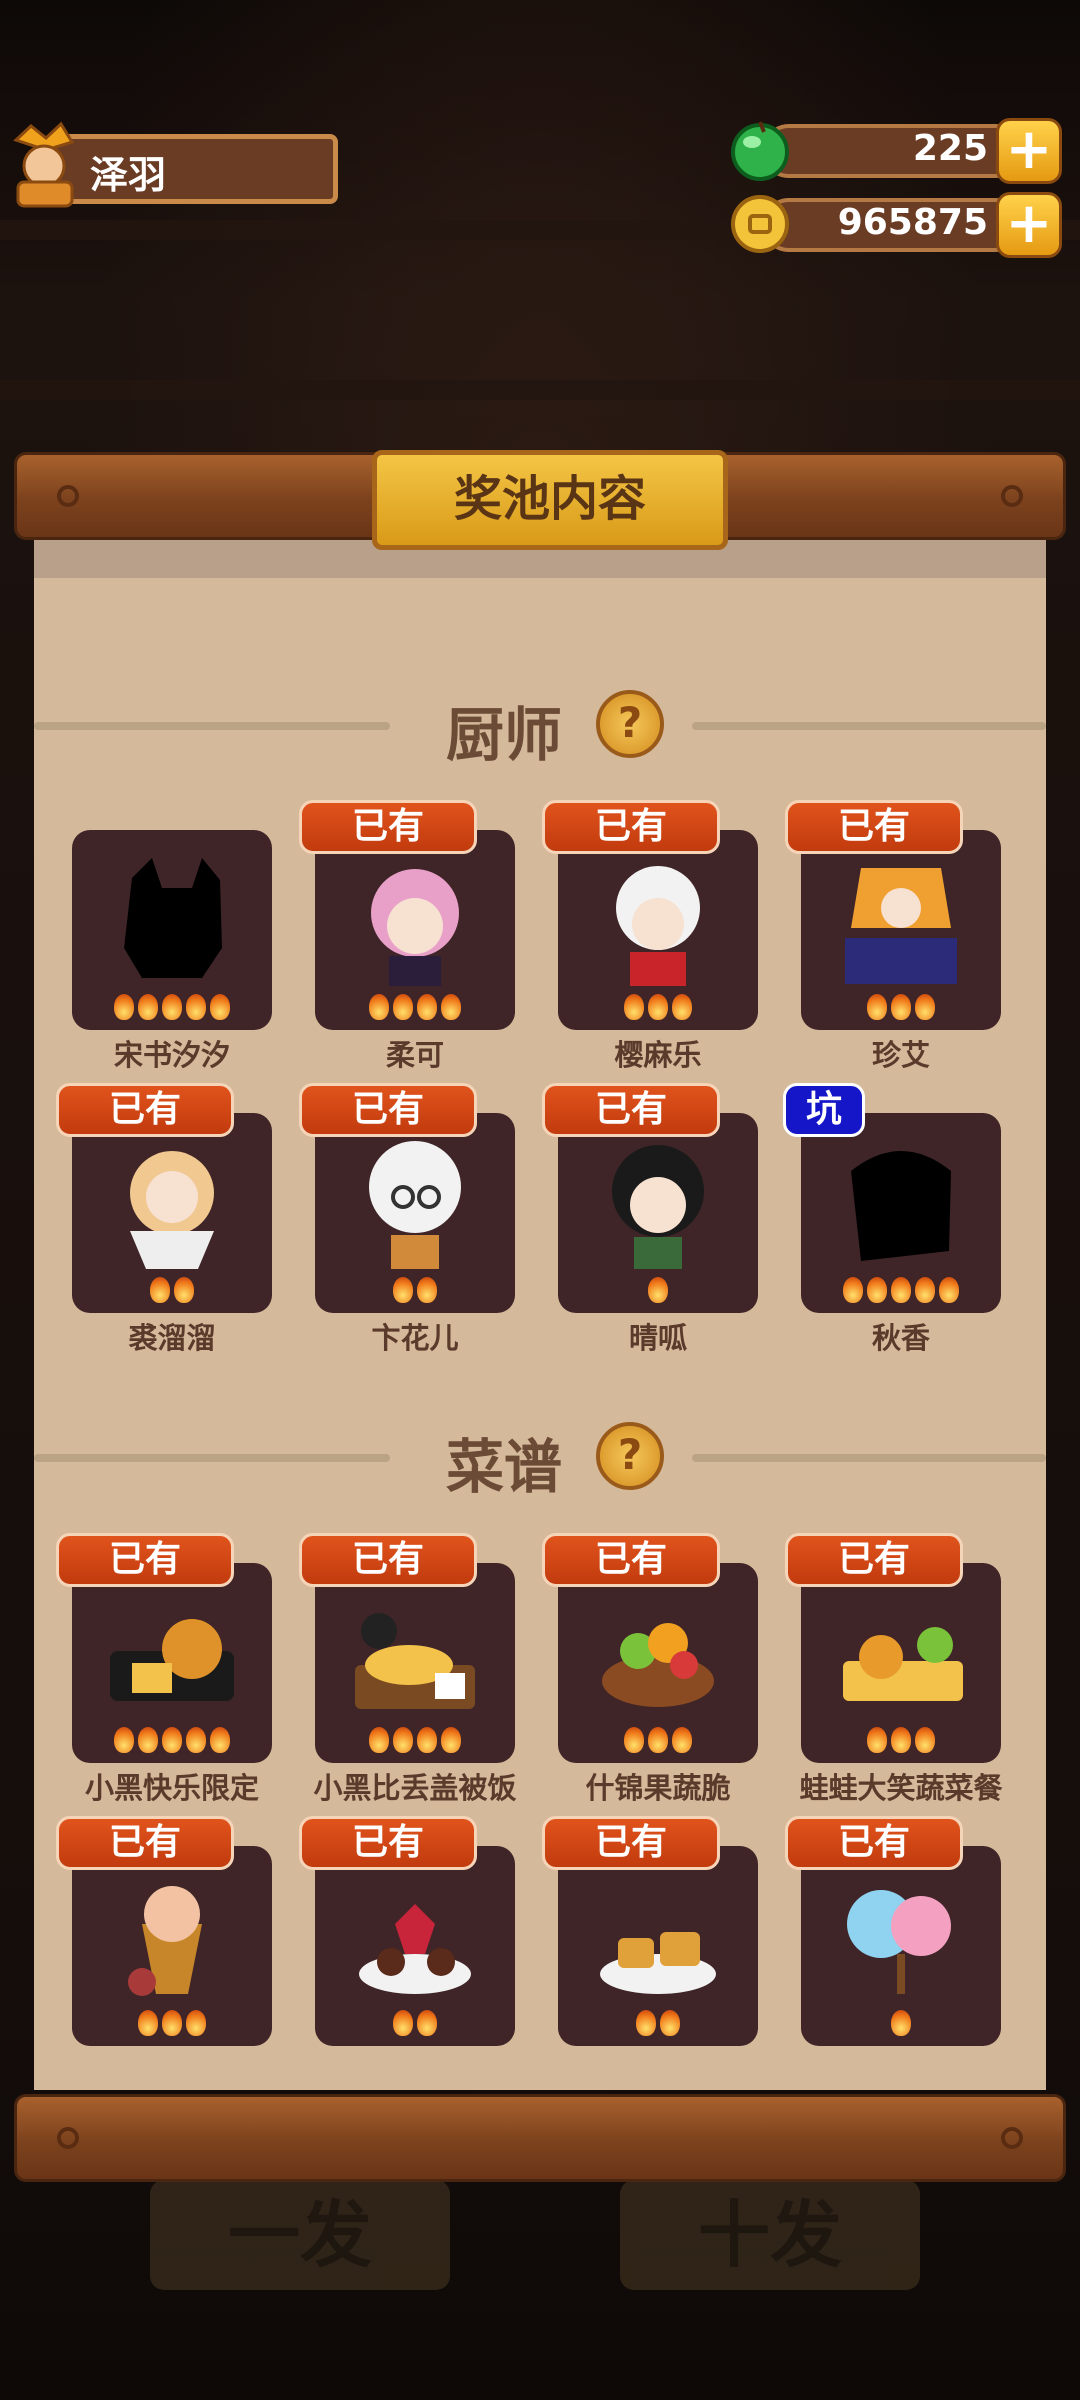 The height and width of the screenshot is (2400, 1080). Describe the element at coordinates (760, 224) in the screenshot. I see `gold-coin-icon` at that location.